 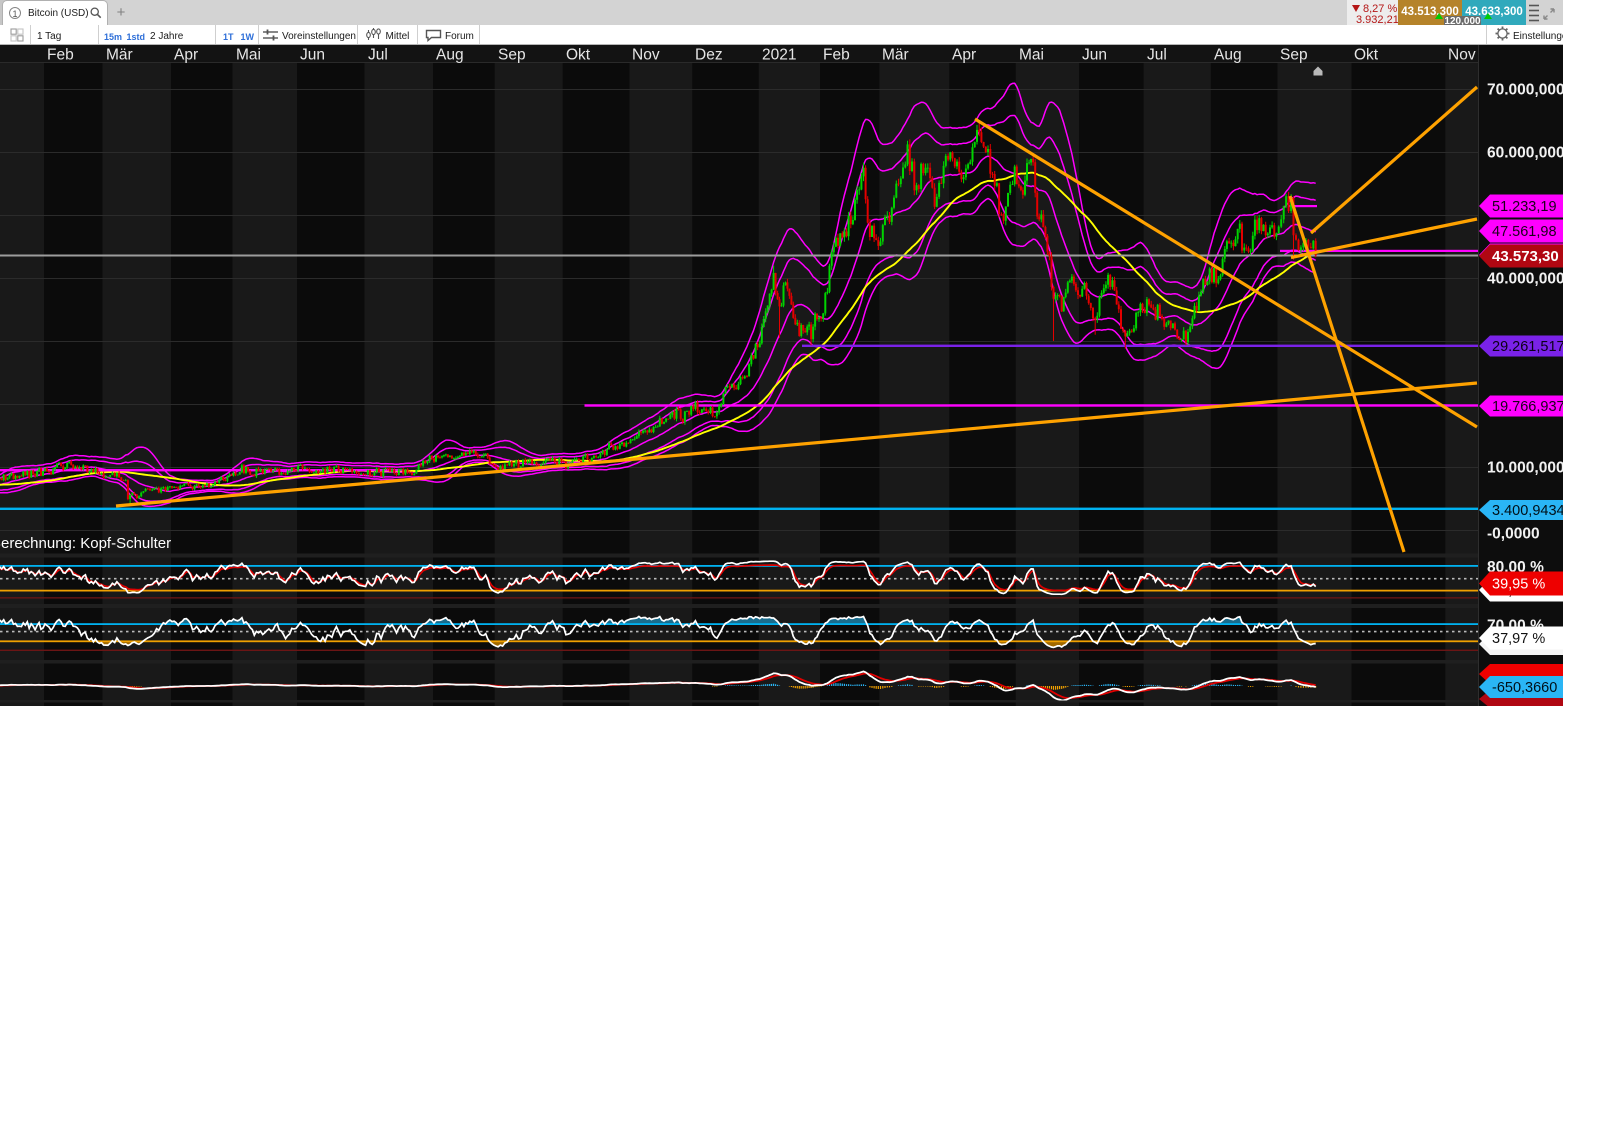 I want to click on svg-text: 19.766,937, so click(x=1527, y=407).